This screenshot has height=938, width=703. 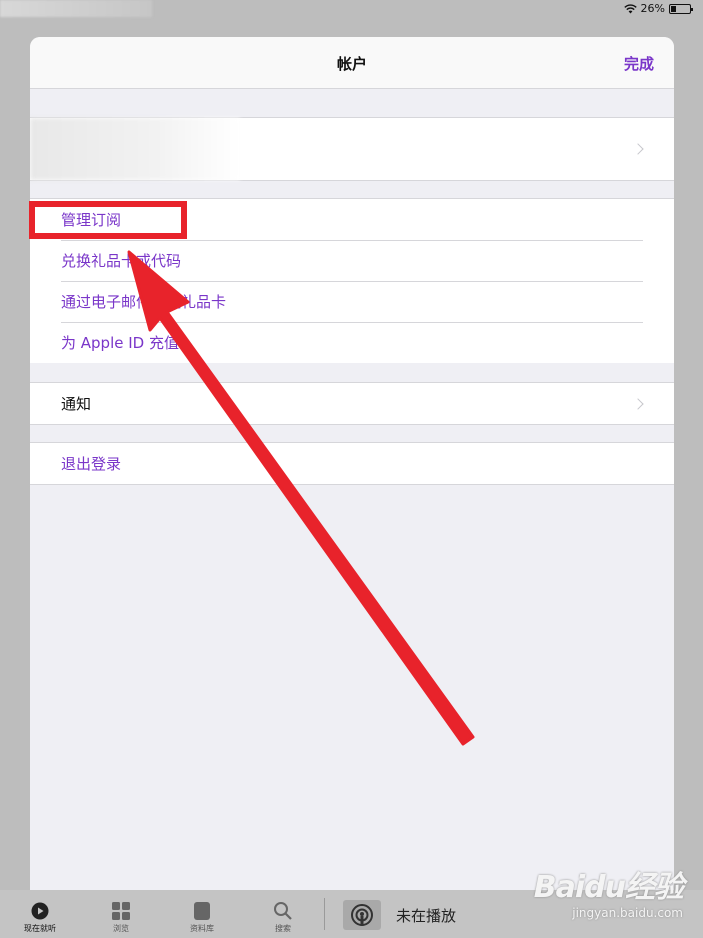 I want to click on account-group, so click(x=352, y=149).